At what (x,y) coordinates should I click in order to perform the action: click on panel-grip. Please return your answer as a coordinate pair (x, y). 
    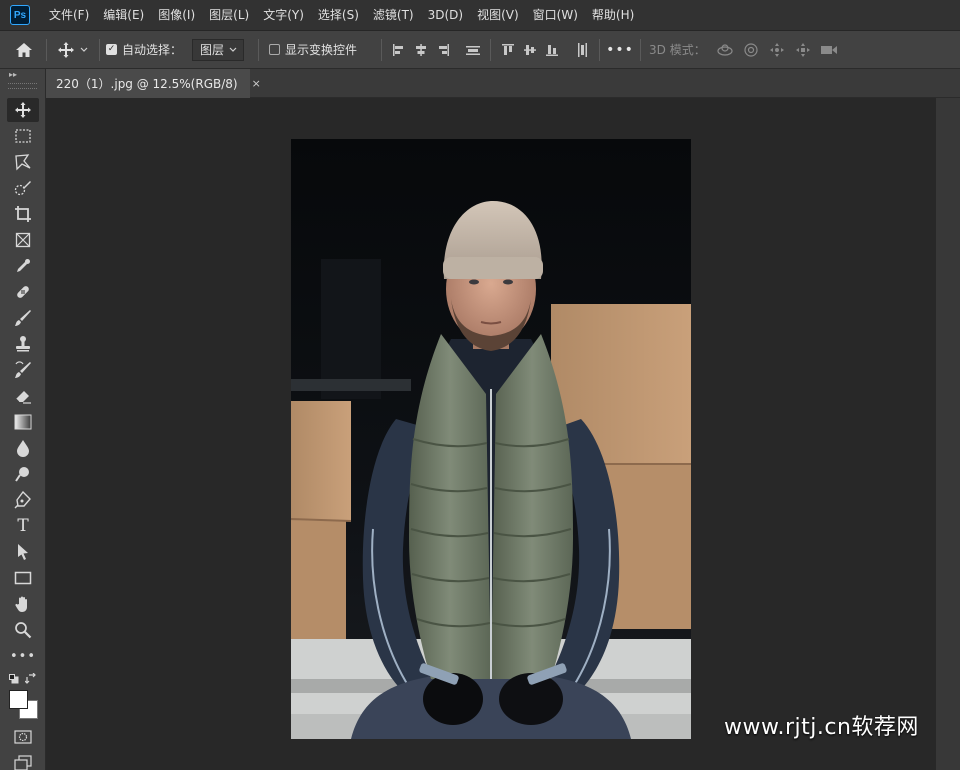
    Looking at the image, I should click on (22, 86).